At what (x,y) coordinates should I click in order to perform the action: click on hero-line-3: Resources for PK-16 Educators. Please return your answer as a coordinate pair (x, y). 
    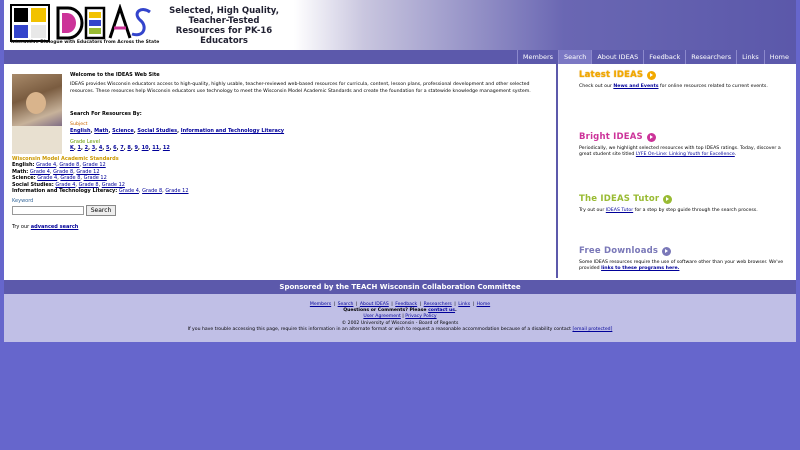
    Looking at the image, I should click on (224, 36).